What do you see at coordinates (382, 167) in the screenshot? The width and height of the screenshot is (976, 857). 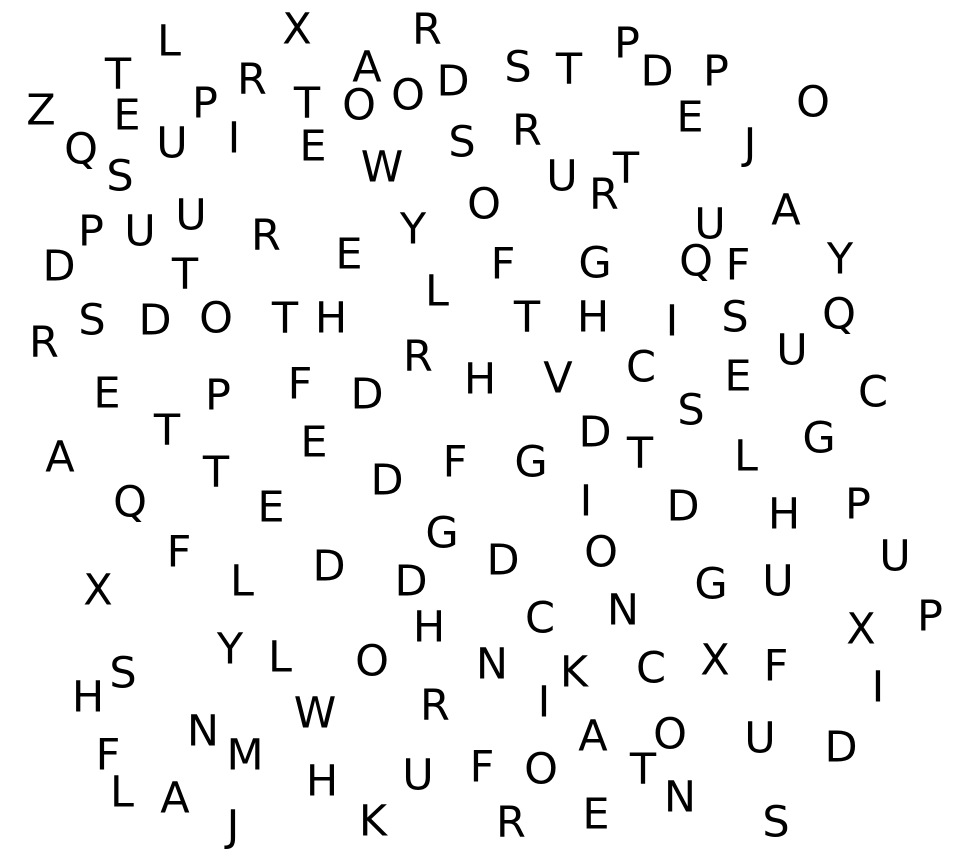 I see `letter-glyph: W` at bounding box center [382, 167].